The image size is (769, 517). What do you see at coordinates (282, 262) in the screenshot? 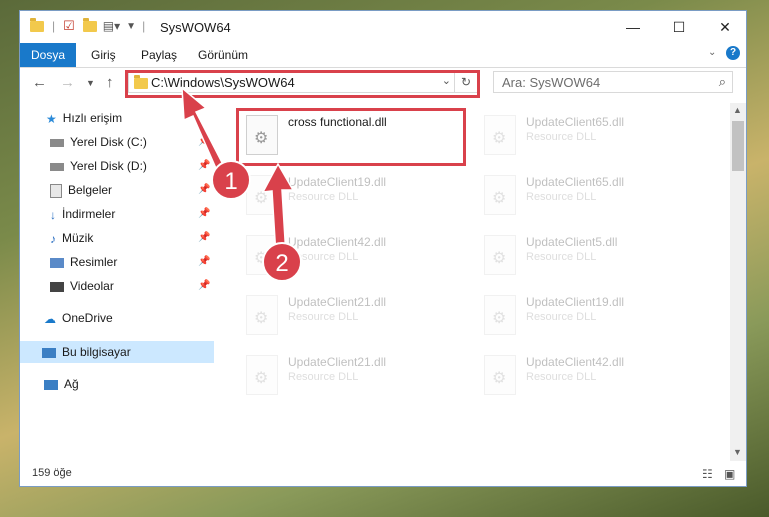
I see `step-2-badge: 2` at bounding box center [282, 262].